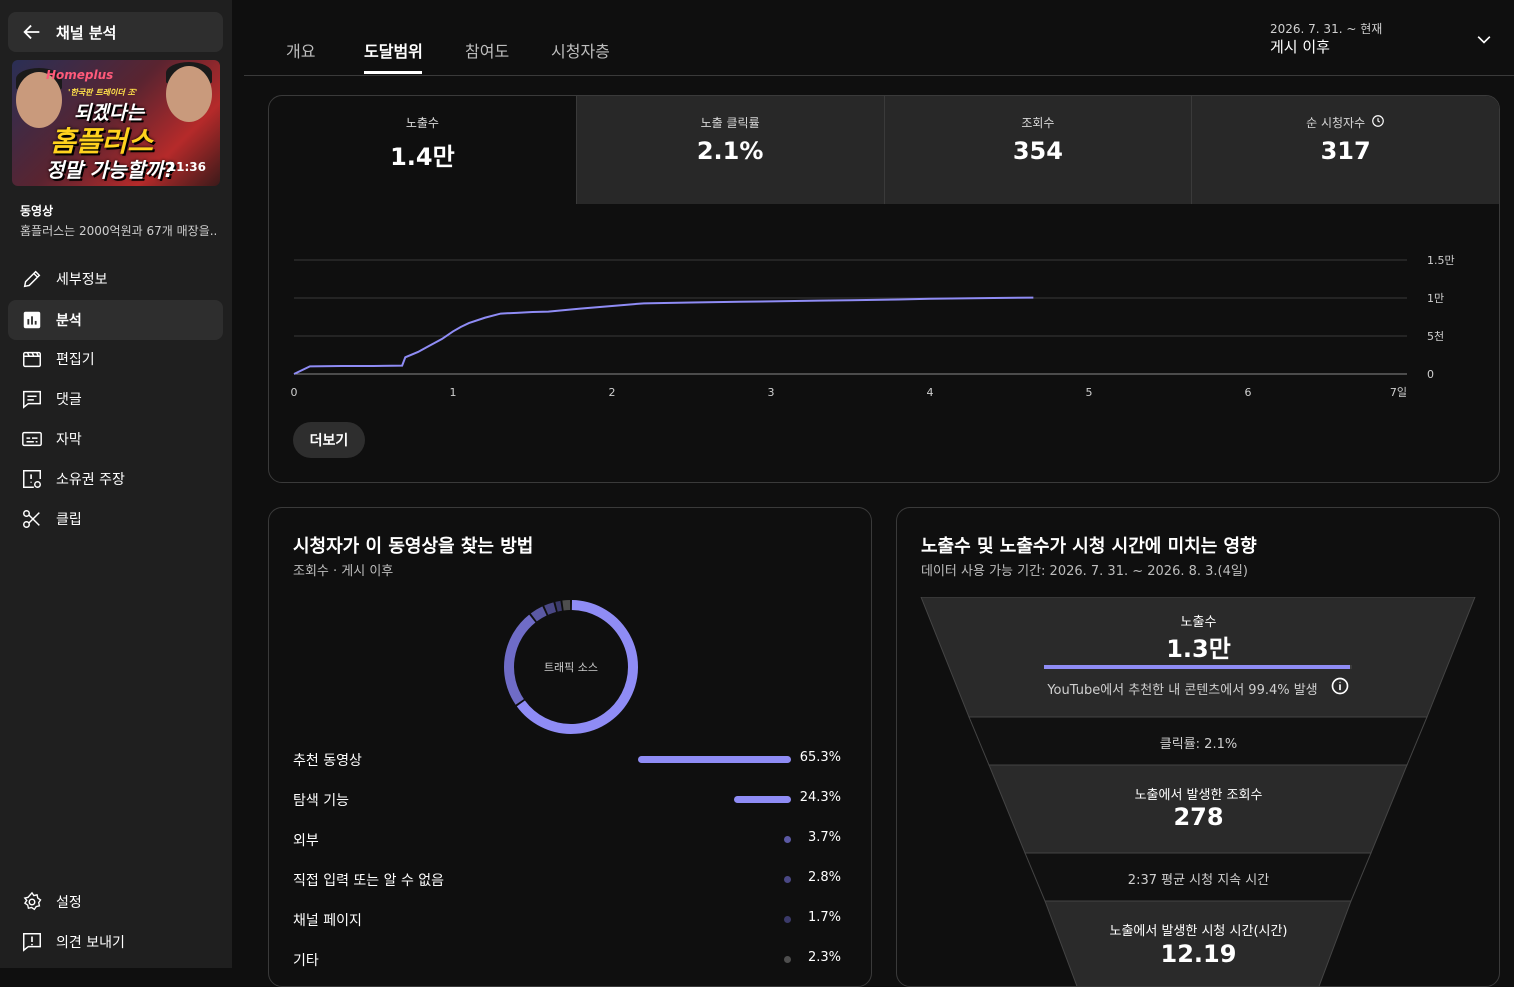 This screenshot has height=987, width=1514. Describe the element at coordinates (1198, 931) in the screenshot. I see `funnel-watch-label: 노출에서 발생한 시청 시간(시간)` at that location.